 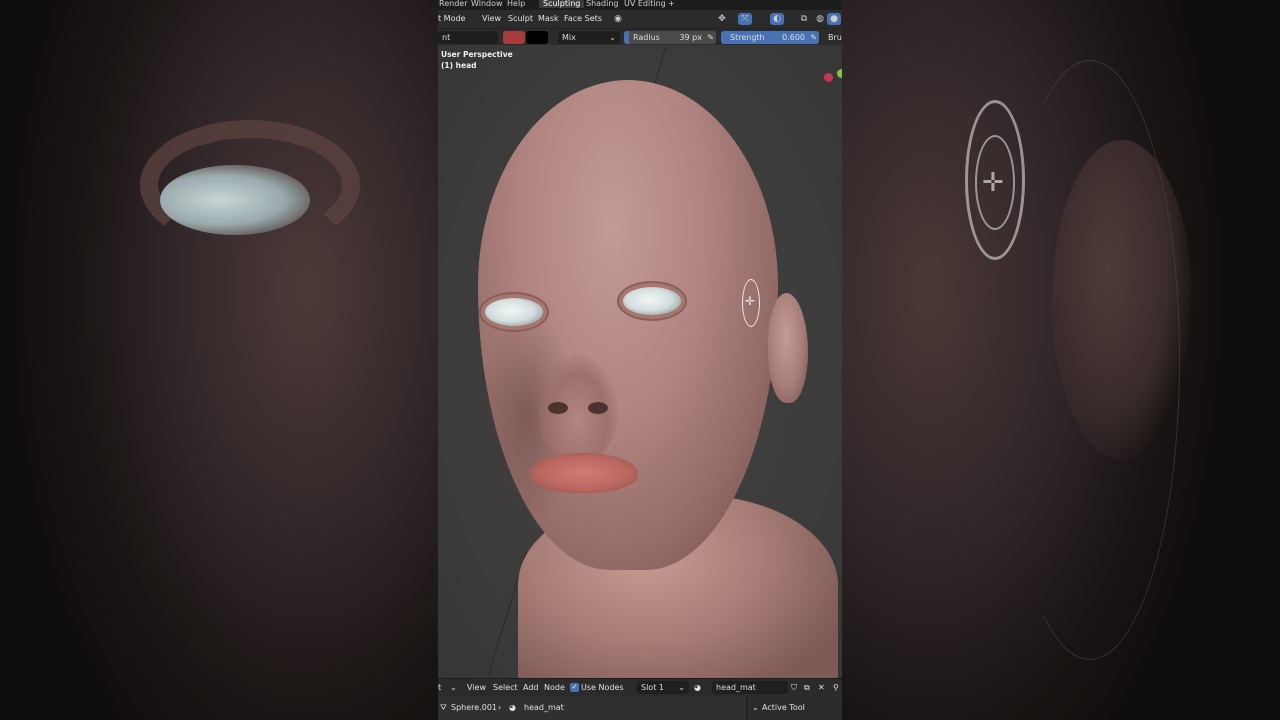 What do you see at coordinates (235, 200) in the screenshot?
I see `blurred-eye` at bounding box center [235, 200].